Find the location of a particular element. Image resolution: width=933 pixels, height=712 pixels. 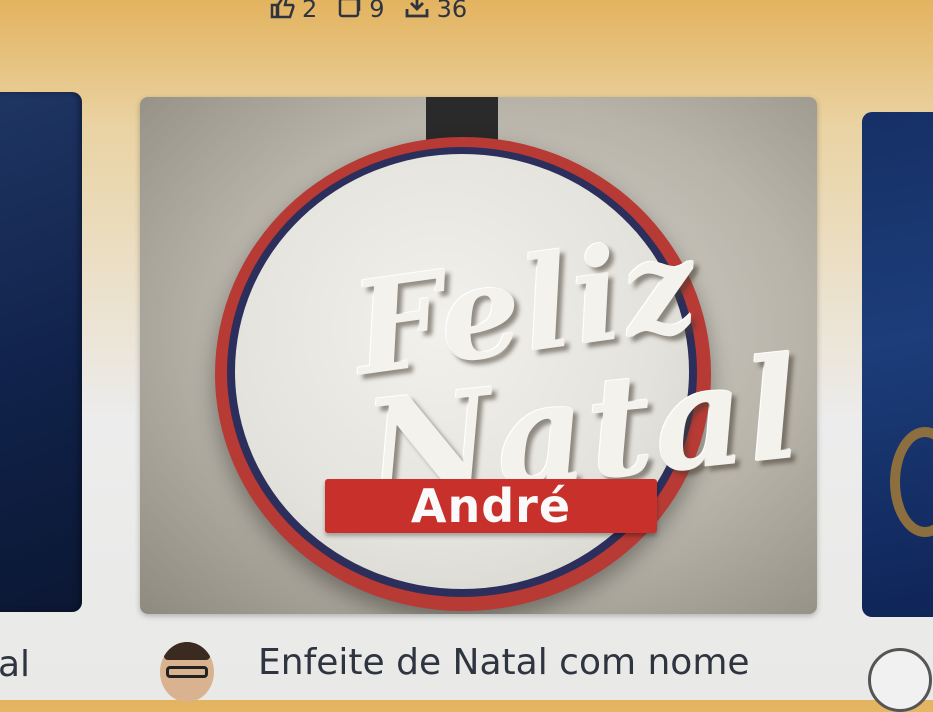

model-stats: 2 9 36 is located at coordinates (367, 12).